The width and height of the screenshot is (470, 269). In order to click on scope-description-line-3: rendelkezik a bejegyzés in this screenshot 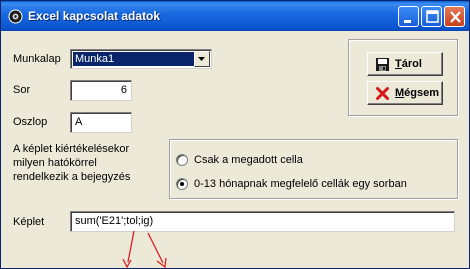, I will do `click(72, 177)`.